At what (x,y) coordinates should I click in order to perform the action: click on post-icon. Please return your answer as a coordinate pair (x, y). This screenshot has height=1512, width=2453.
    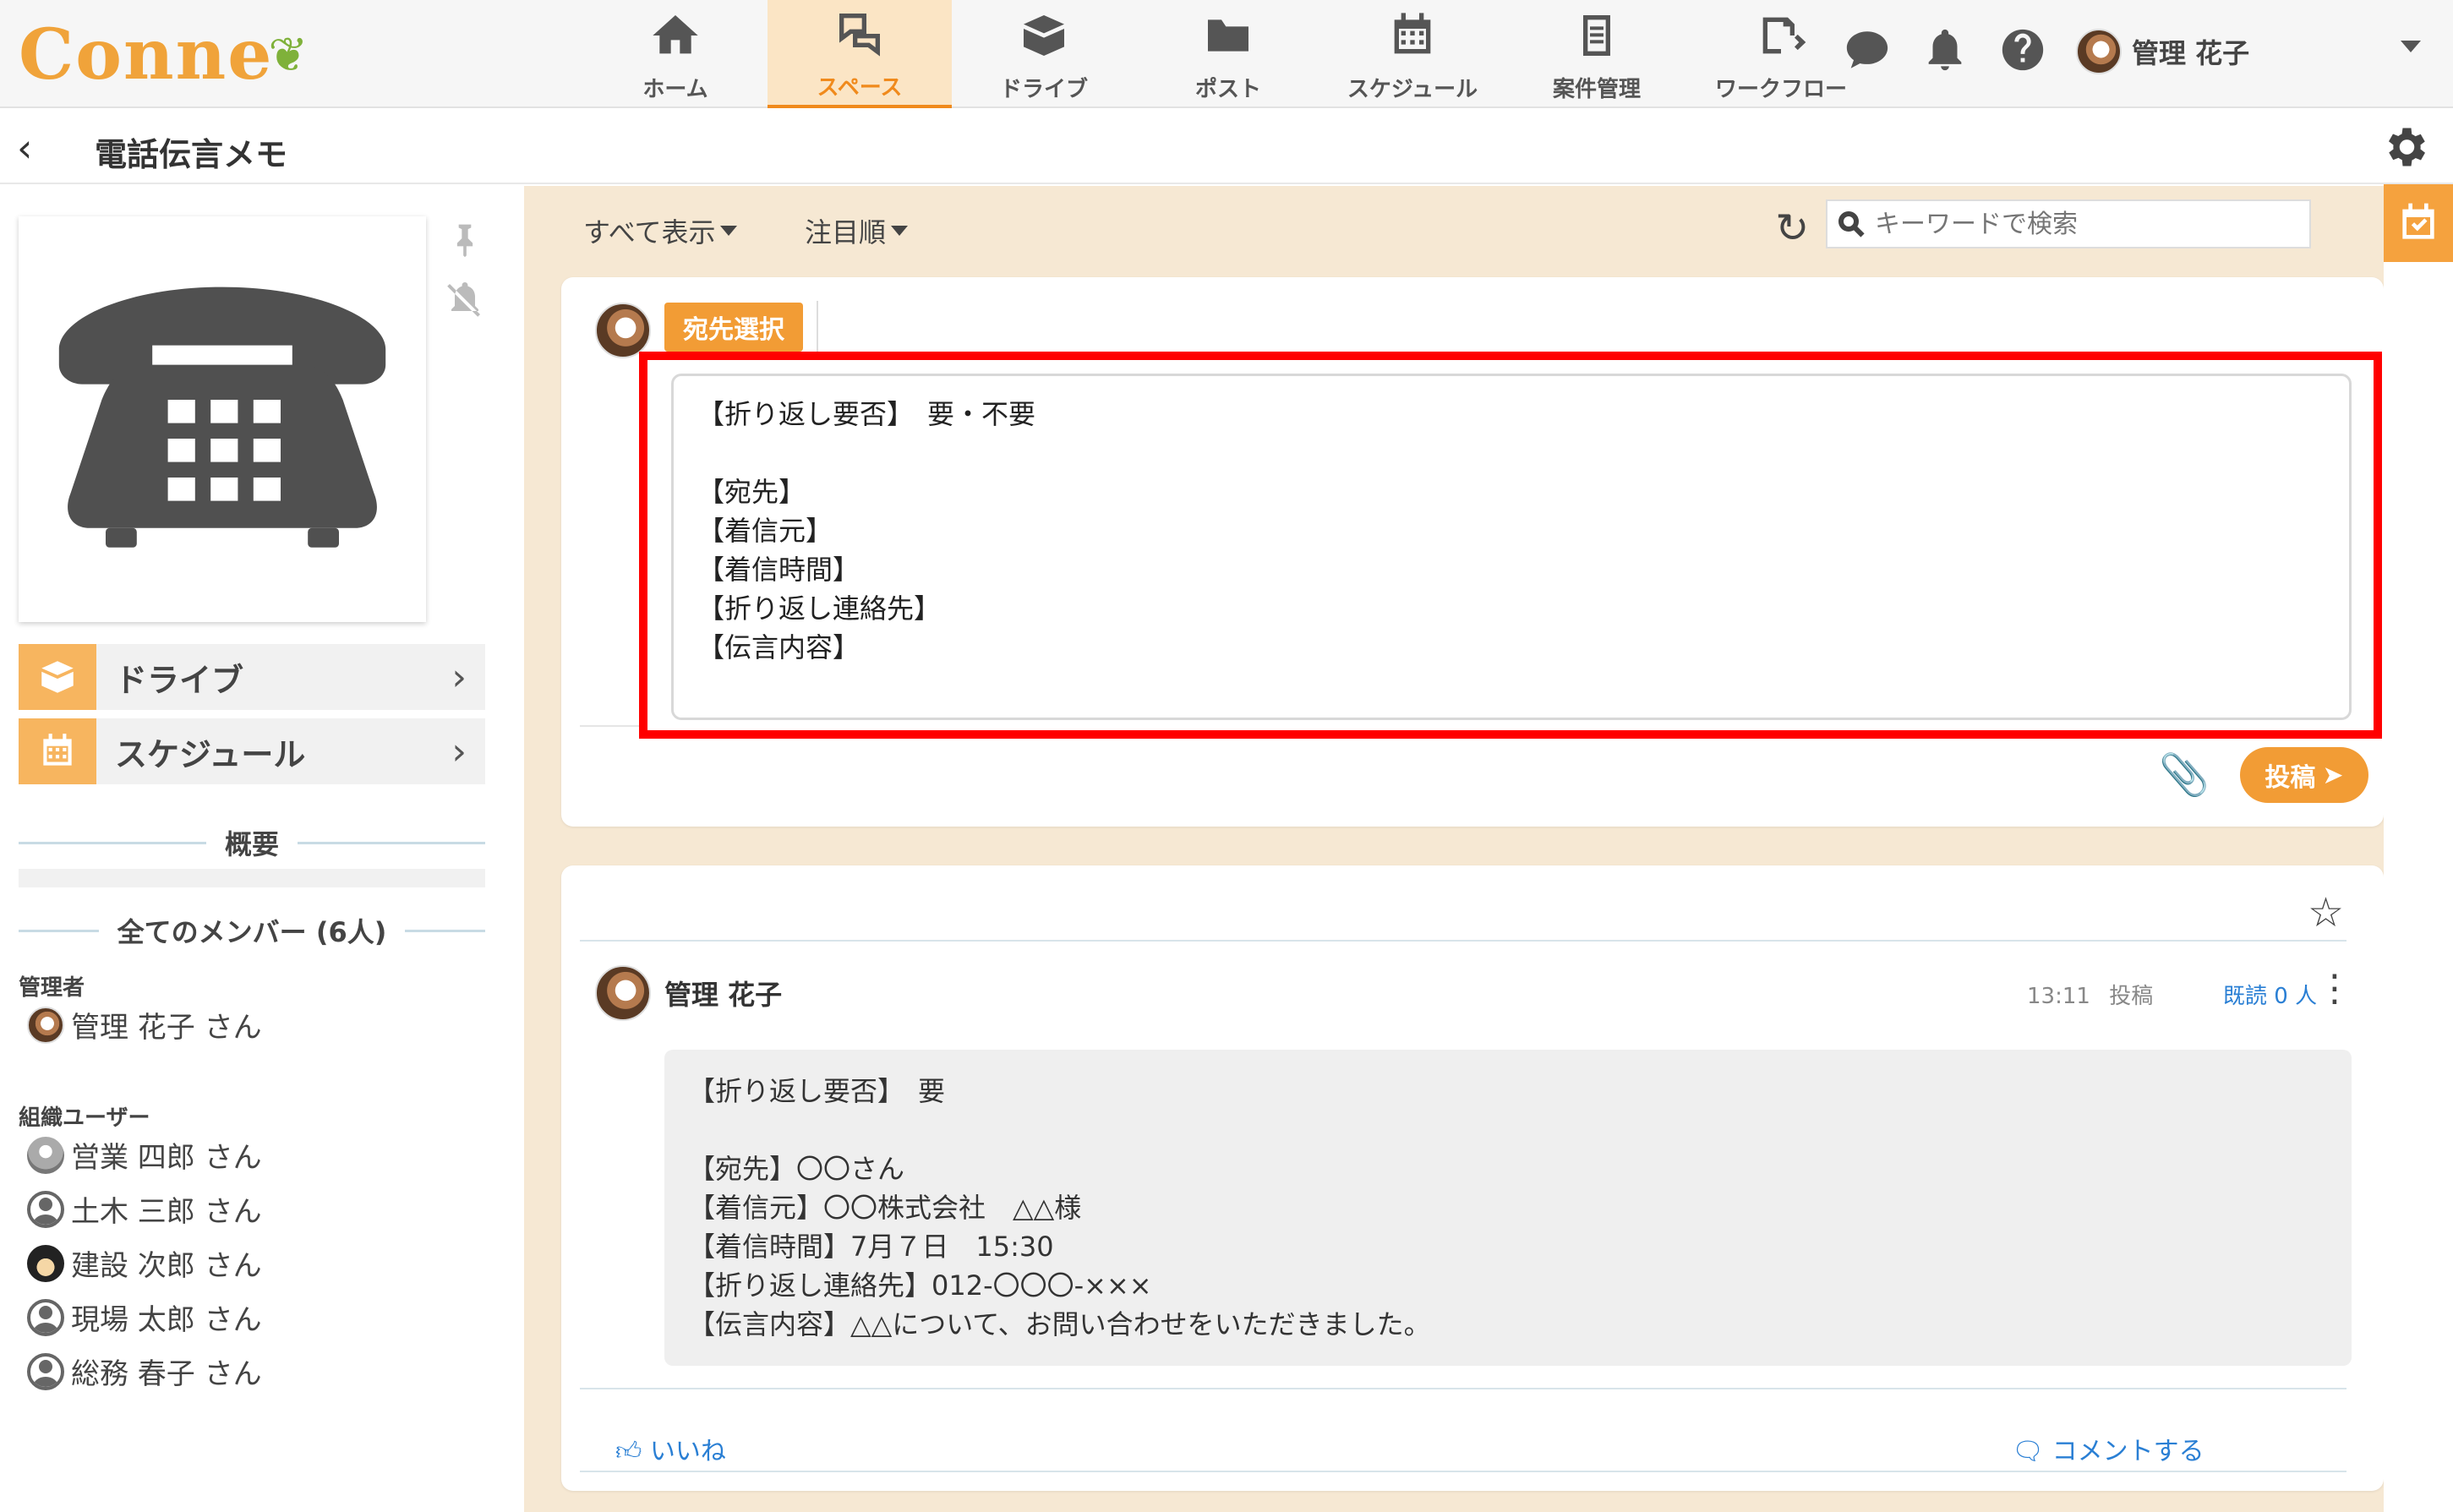
    Looking at the image, I should click on (1228, 35).